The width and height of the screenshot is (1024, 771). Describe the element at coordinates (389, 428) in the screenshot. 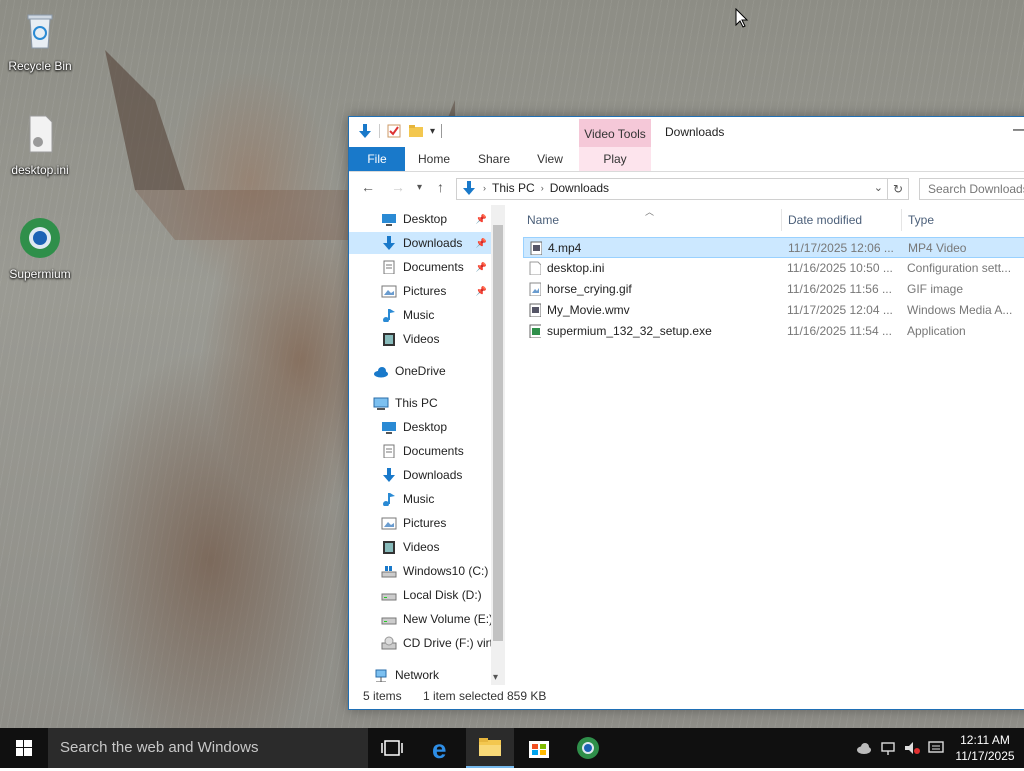

I see `desktop-icon` at that location.